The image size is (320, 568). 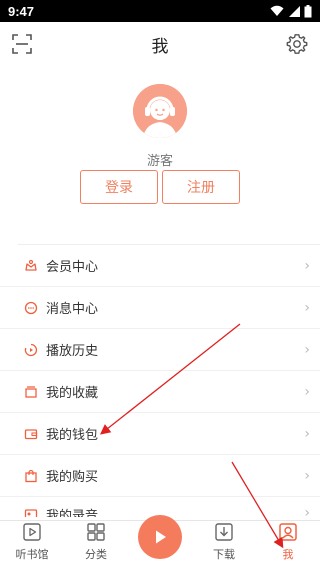 What do you see at coordinates (31, 266) in the screenshot?
I see `vip-crown-icon` at bounding box center [31, 266].